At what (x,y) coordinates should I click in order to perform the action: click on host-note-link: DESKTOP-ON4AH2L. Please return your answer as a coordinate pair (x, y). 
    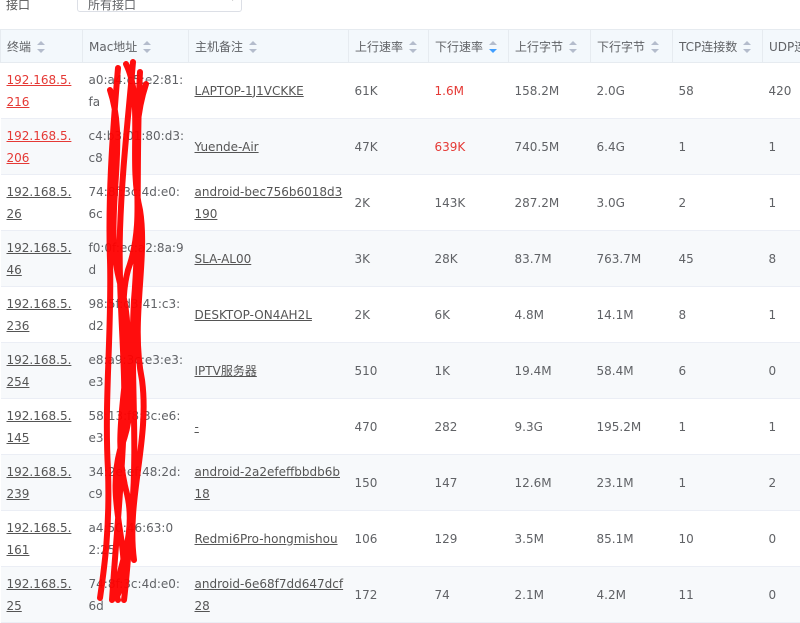
    Looking at the image, I should click on (253, 315).